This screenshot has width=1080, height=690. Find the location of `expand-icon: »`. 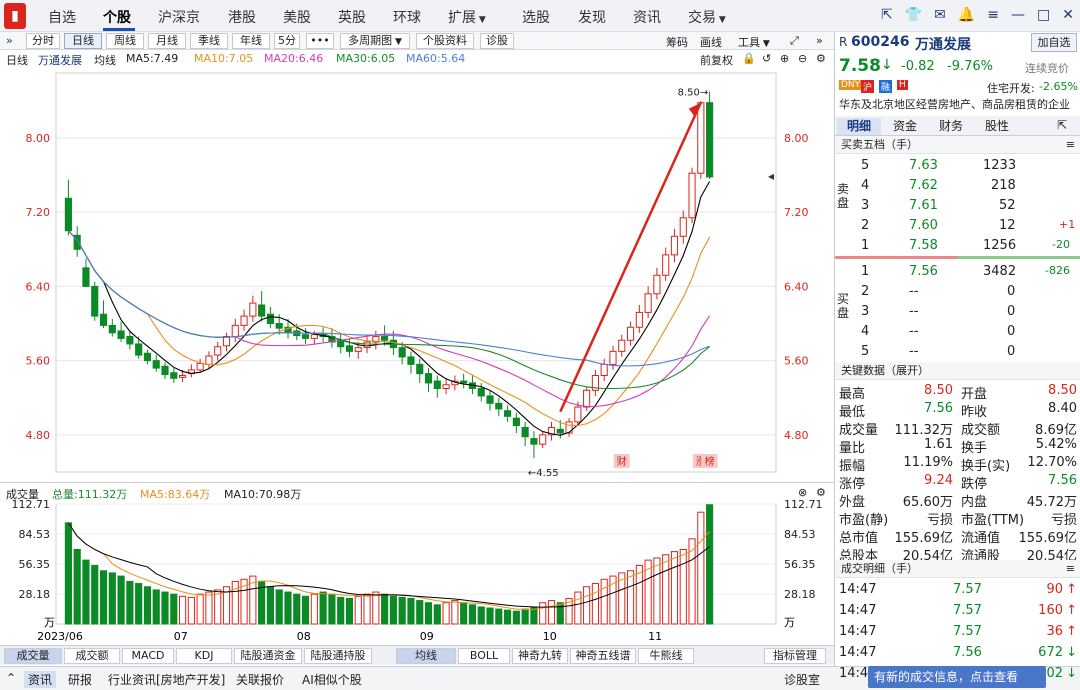

expand-icon: » is located at coordinates (819, 40).